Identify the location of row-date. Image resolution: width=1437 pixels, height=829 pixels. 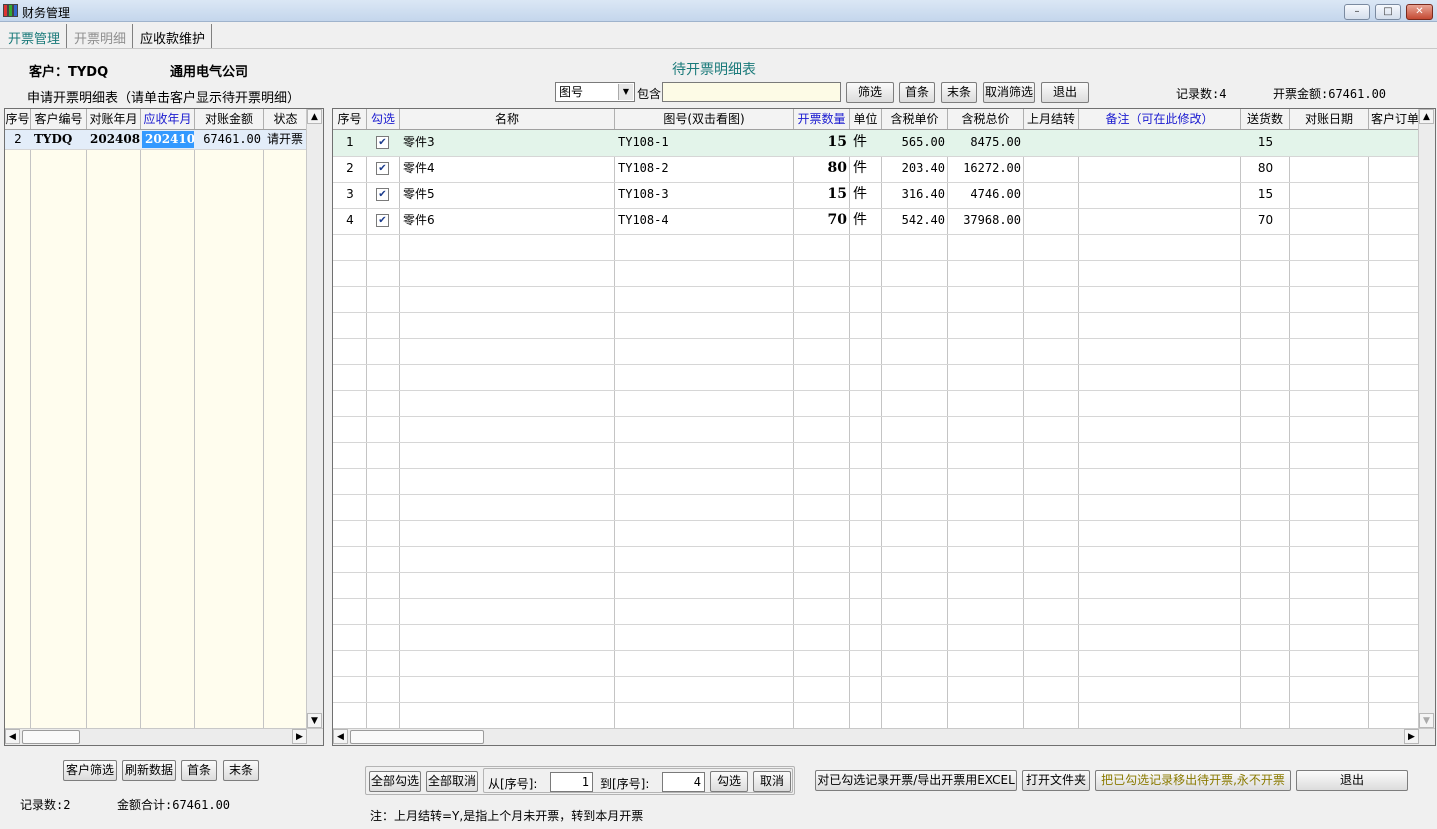
(1329, 143).